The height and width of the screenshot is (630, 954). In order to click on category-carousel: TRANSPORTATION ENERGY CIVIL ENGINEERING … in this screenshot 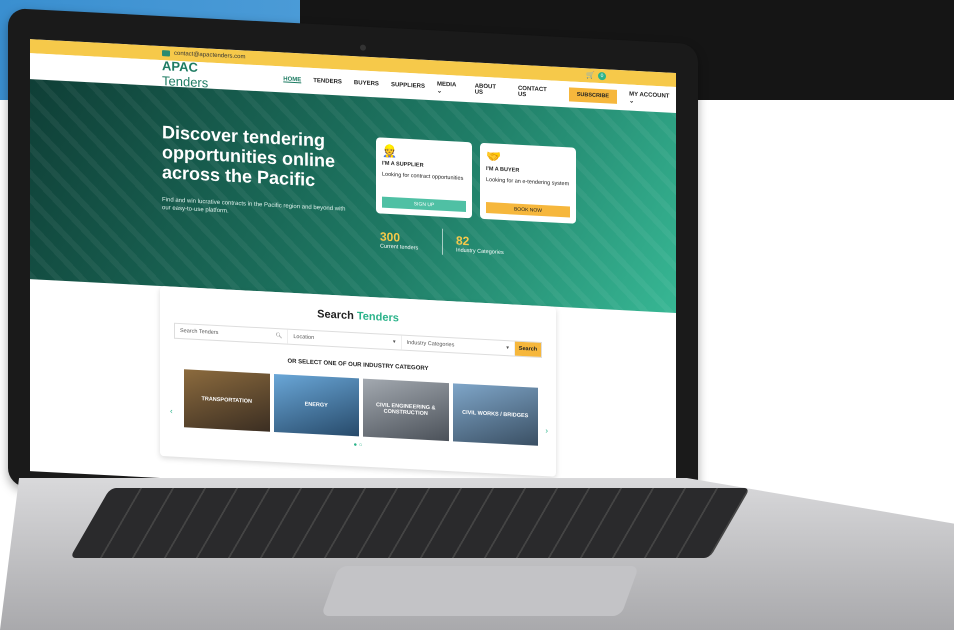, I will do `click(361, 407)`.